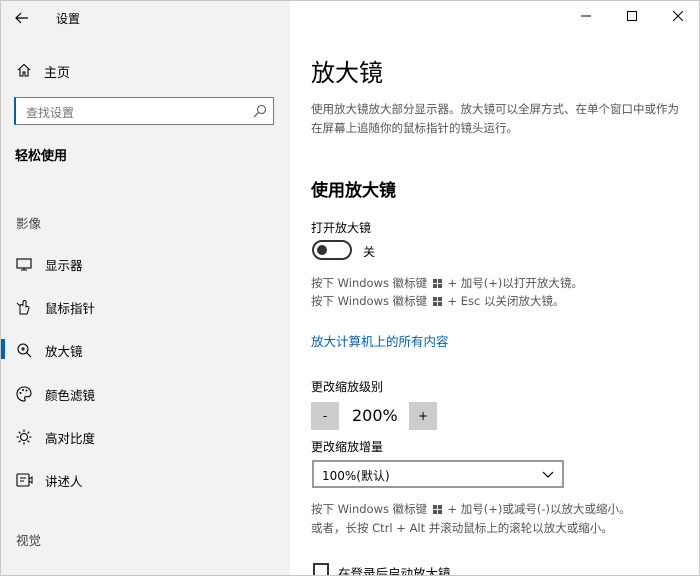 This screenshot has height=576, width=700. Describe the element at coordinates (50, 113) in the screenshot. I see `search-placeholder: 查找设置` at that location.